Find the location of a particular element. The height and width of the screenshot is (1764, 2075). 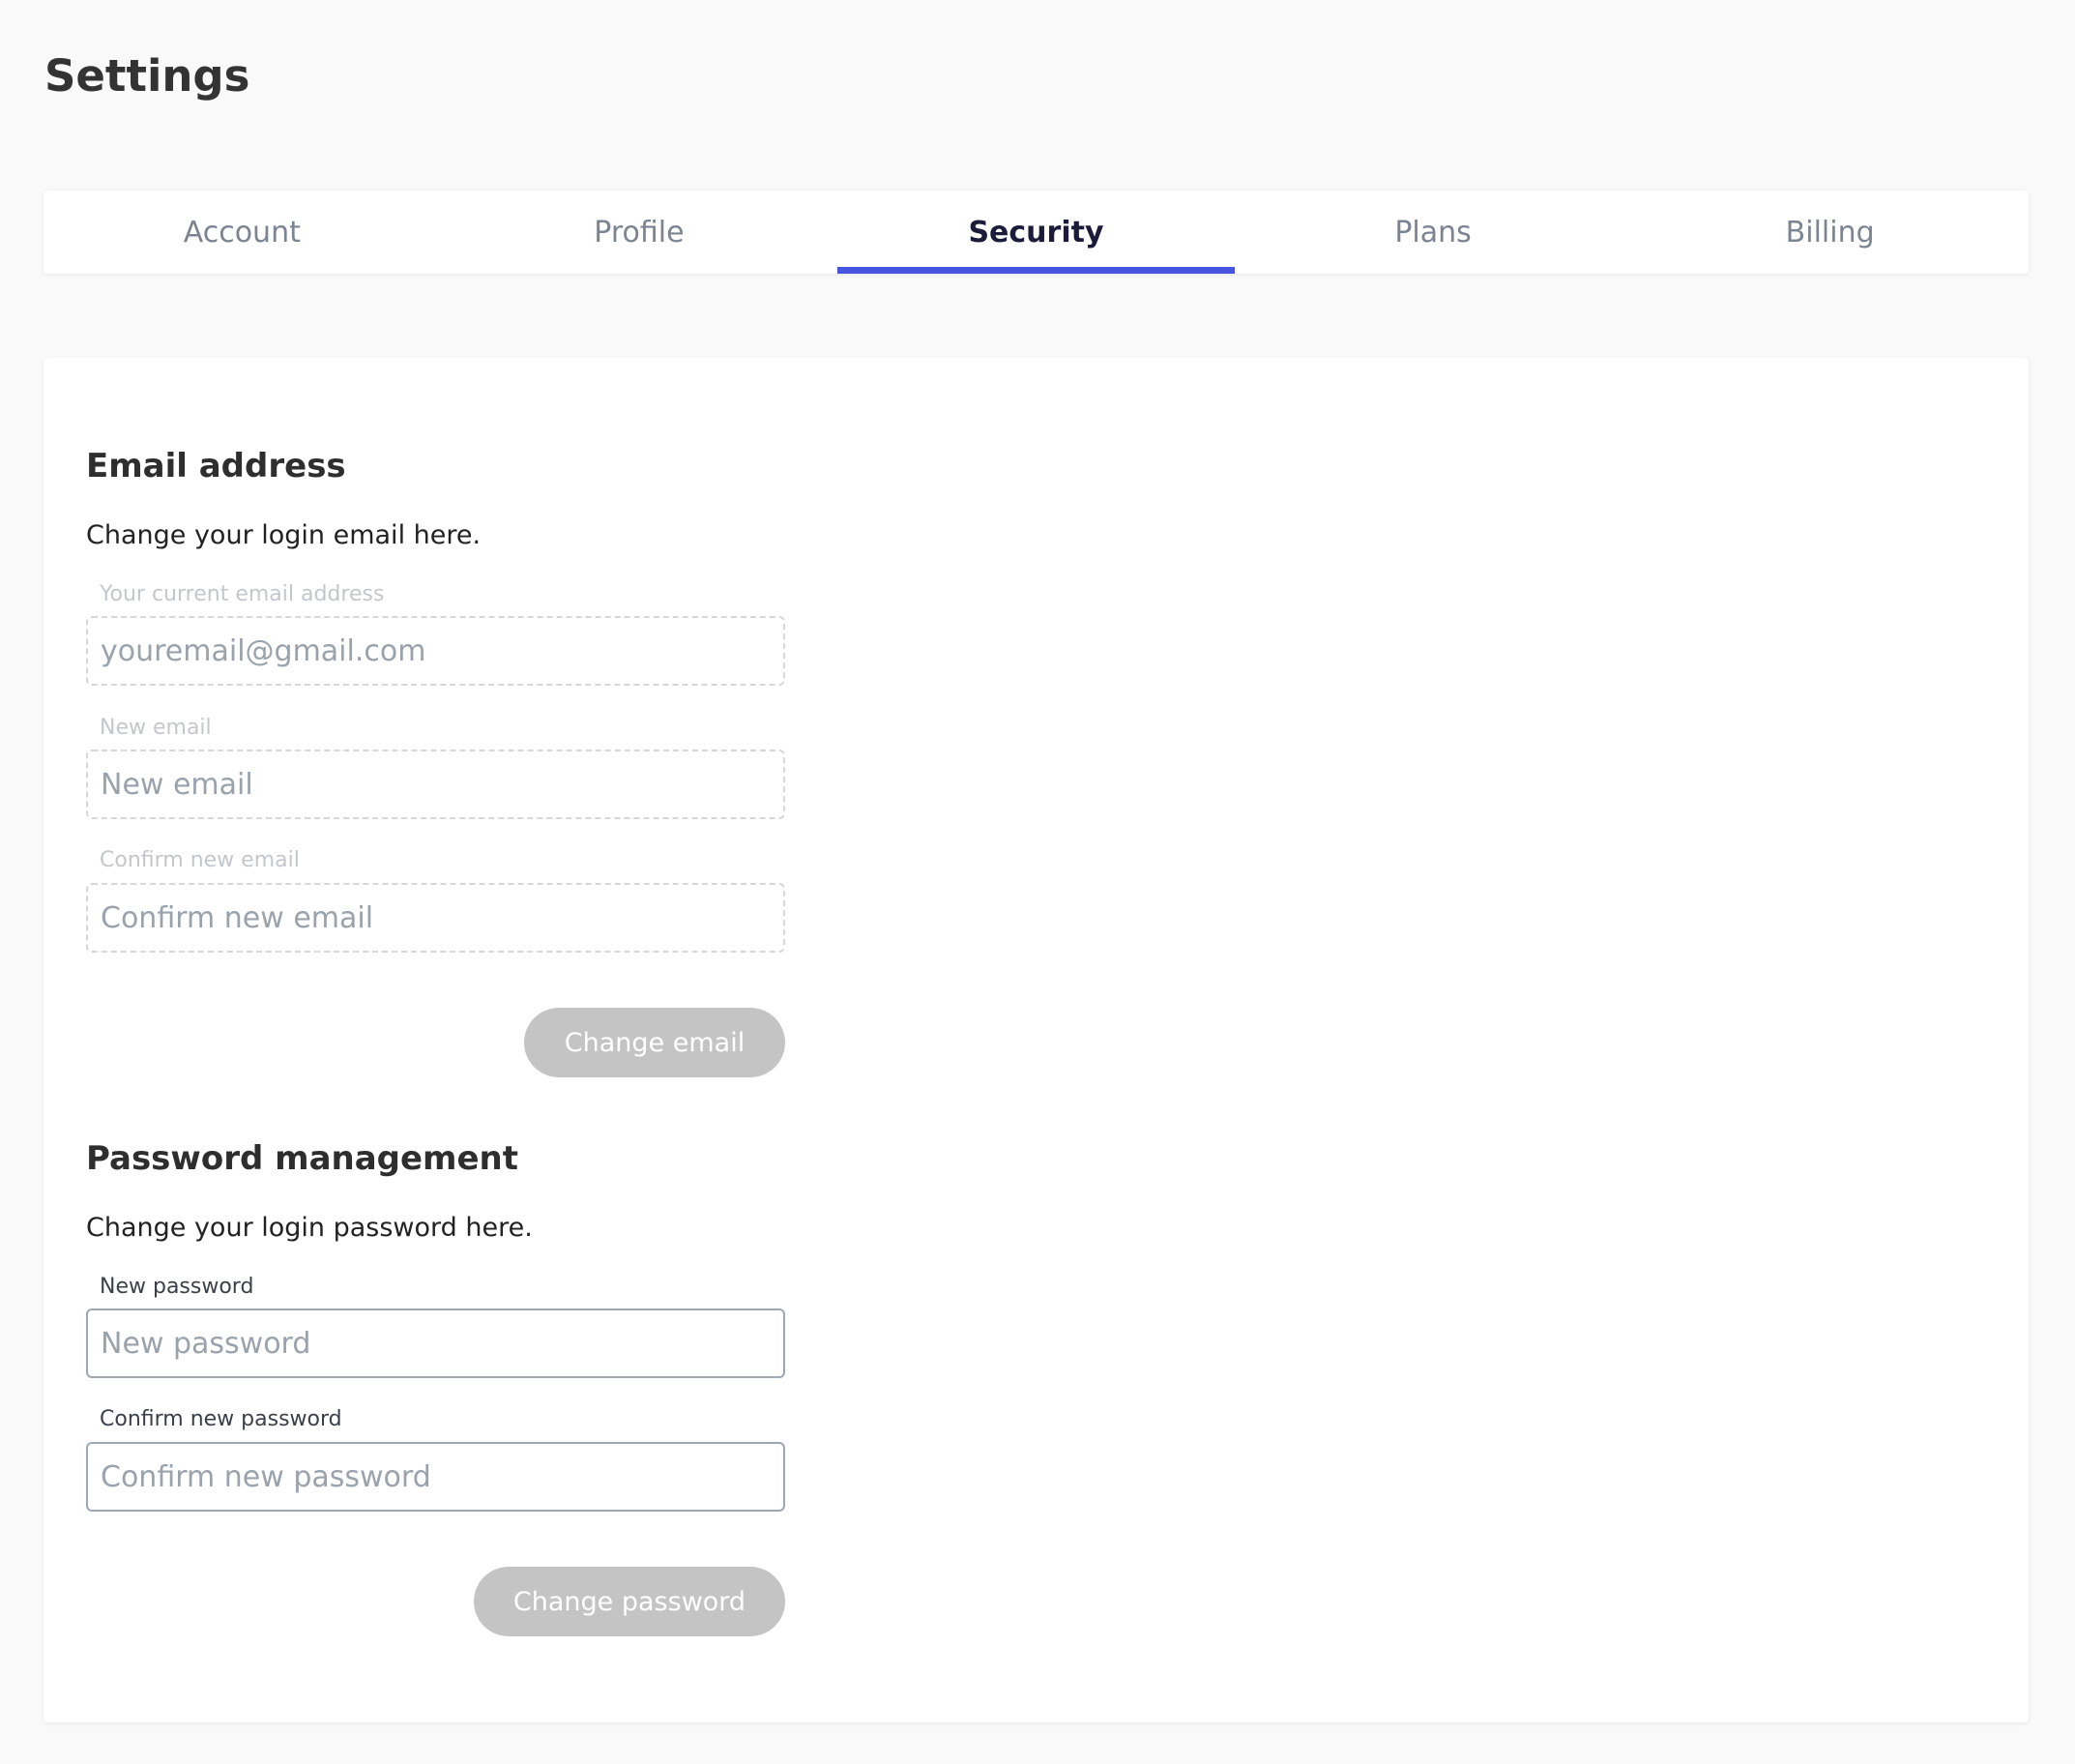

tab-plans: Plans is located at coordinates (1433, 232).